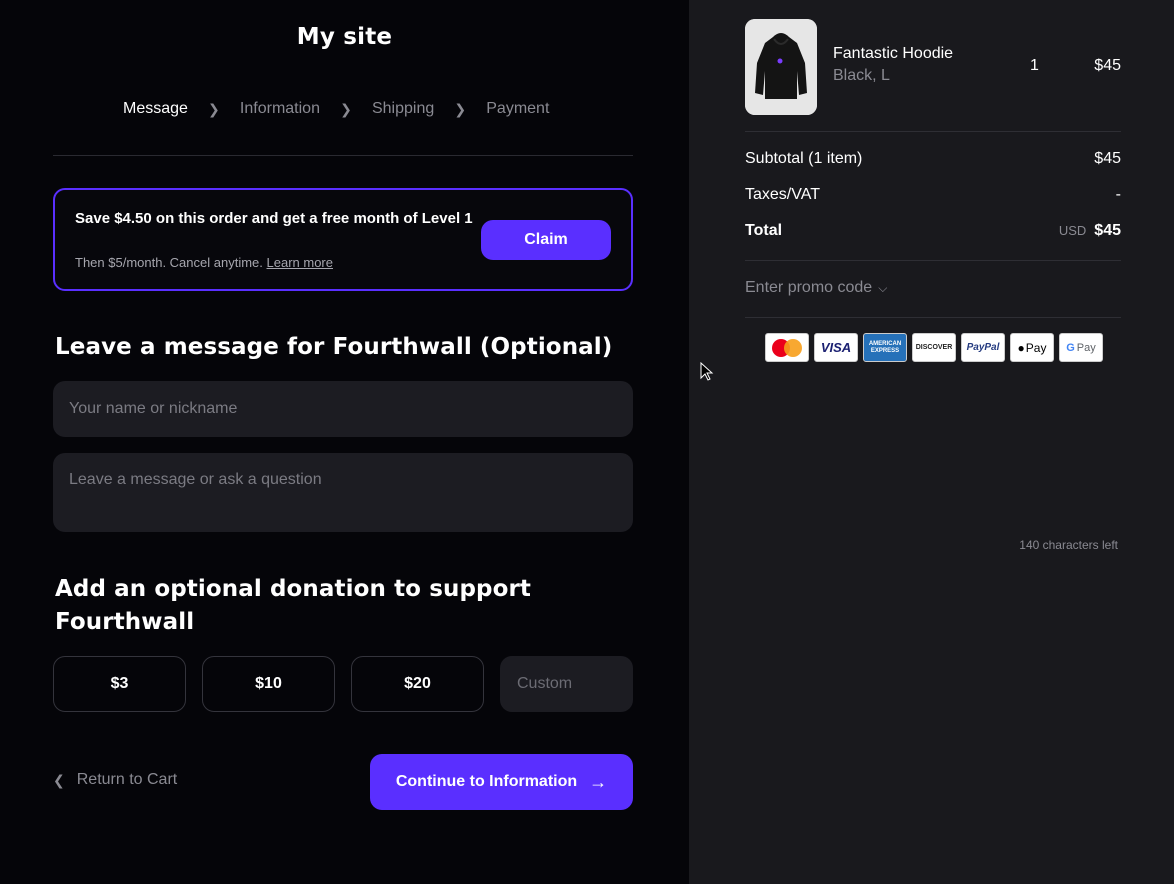  I want to click on step-shipping: Shipping, so click(403, 109).